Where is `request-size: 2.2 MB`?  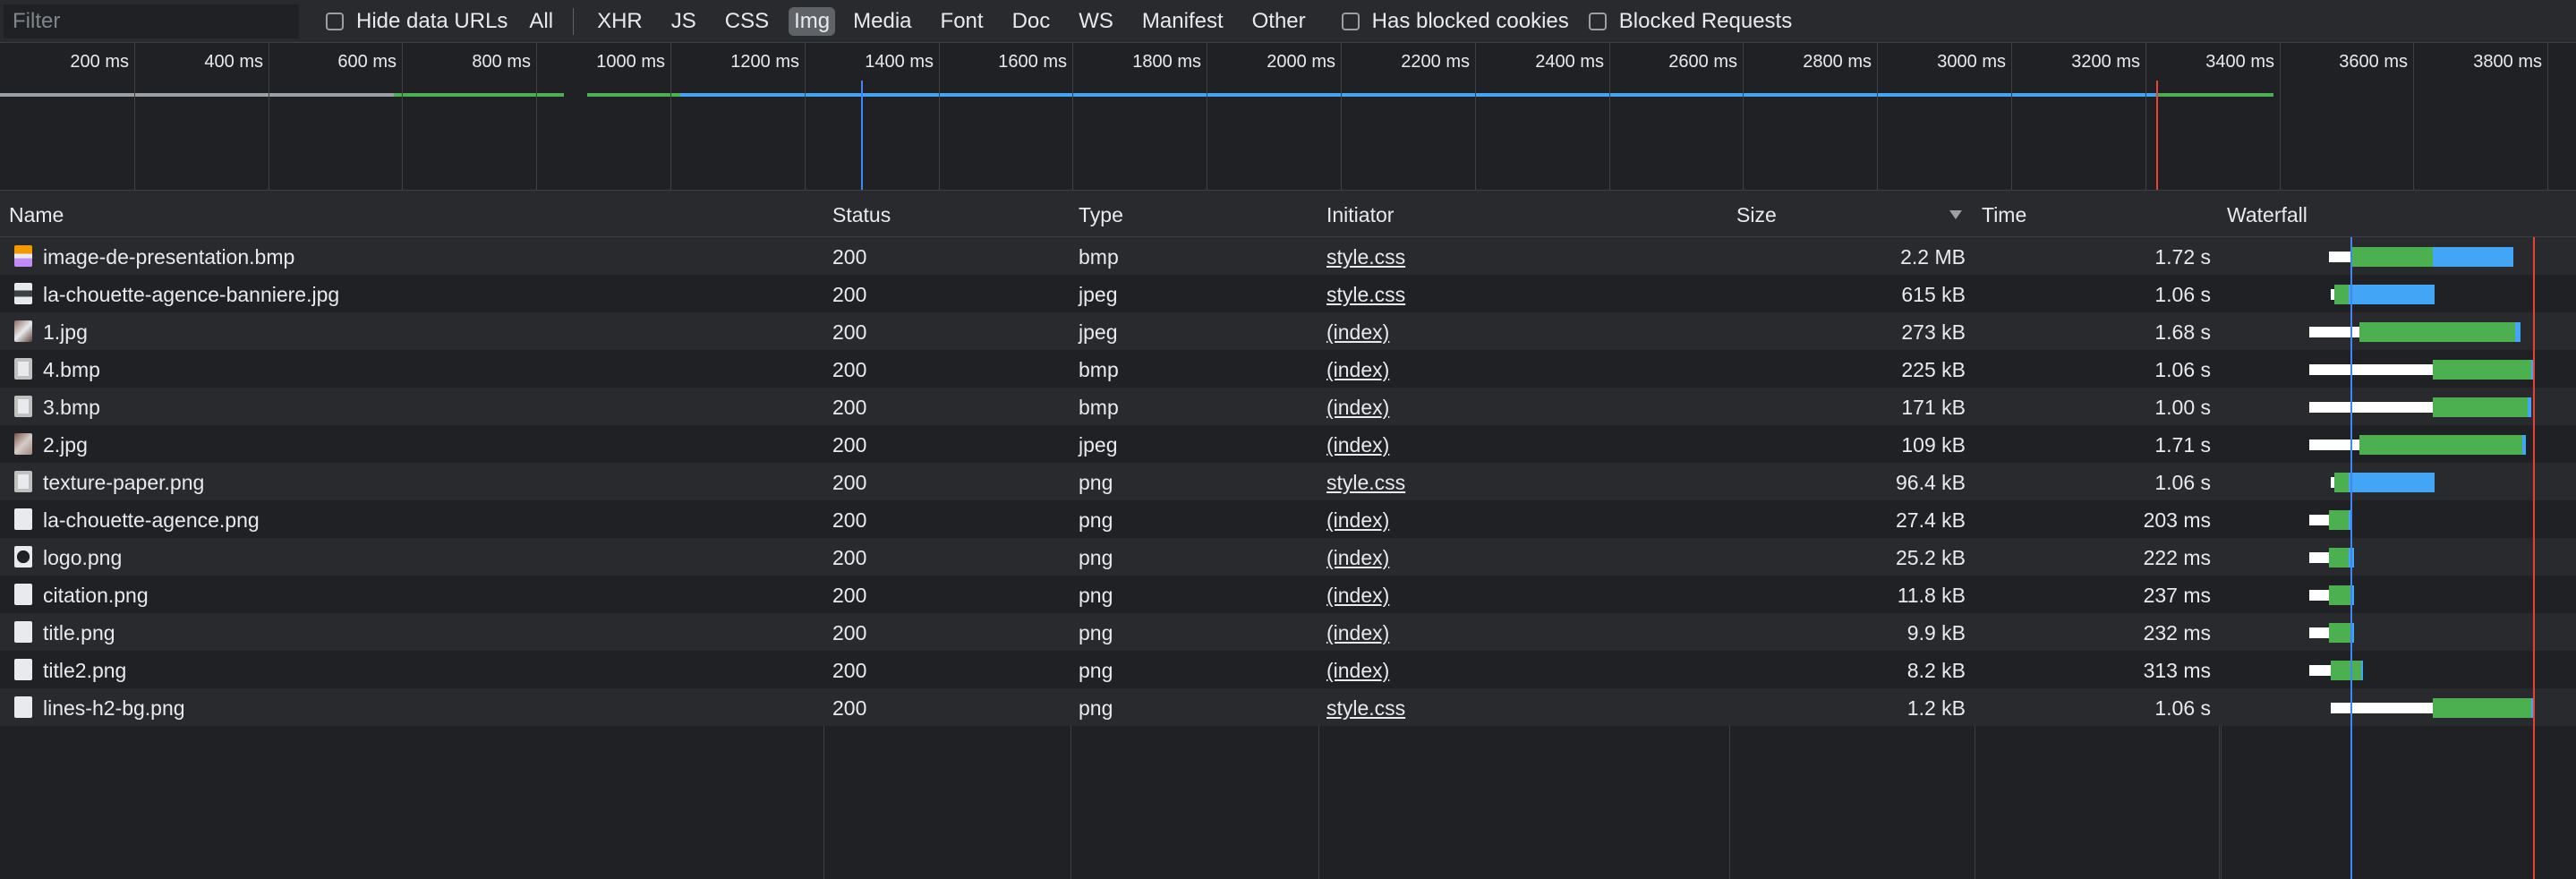 request-size: 2.2 MB is located at coordinates (1933, 257).